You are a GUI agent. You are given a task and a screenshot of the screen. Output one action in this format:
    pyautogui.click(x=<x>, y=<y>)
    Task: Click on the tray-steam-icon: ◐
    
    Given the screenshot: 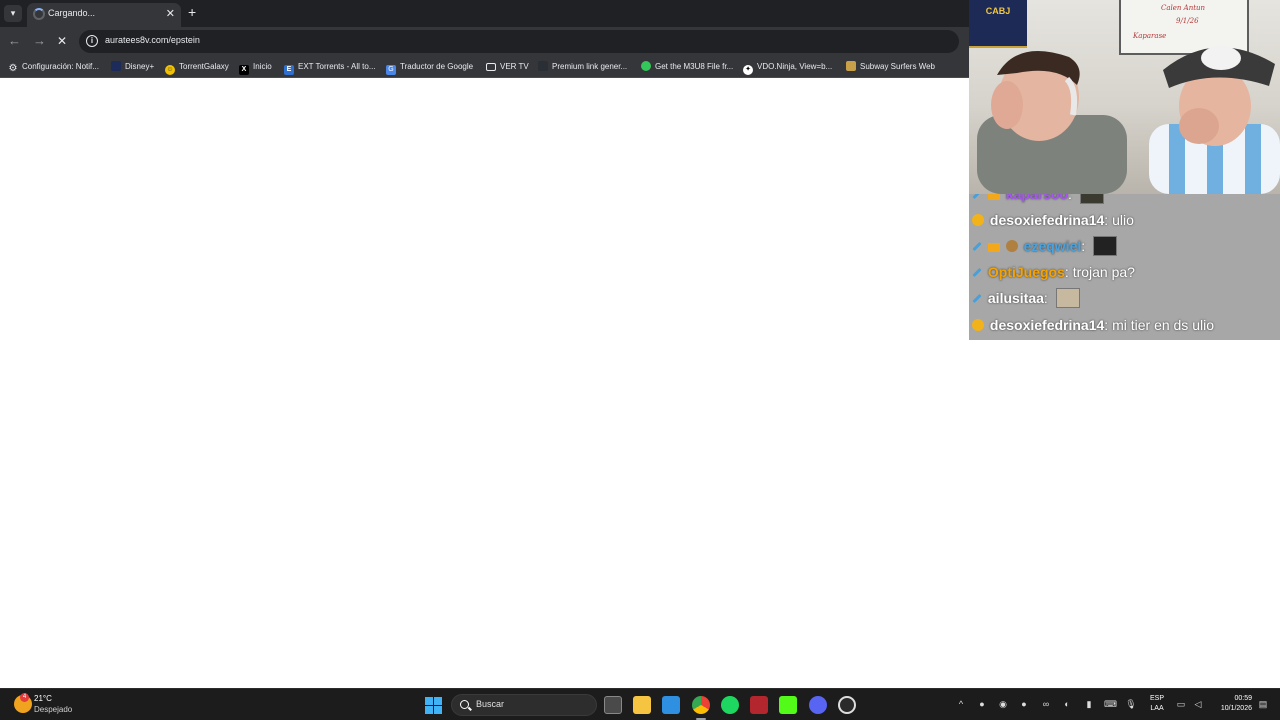 What is the action you would take?
    pyautogui.click(x=1067, y=704)
    